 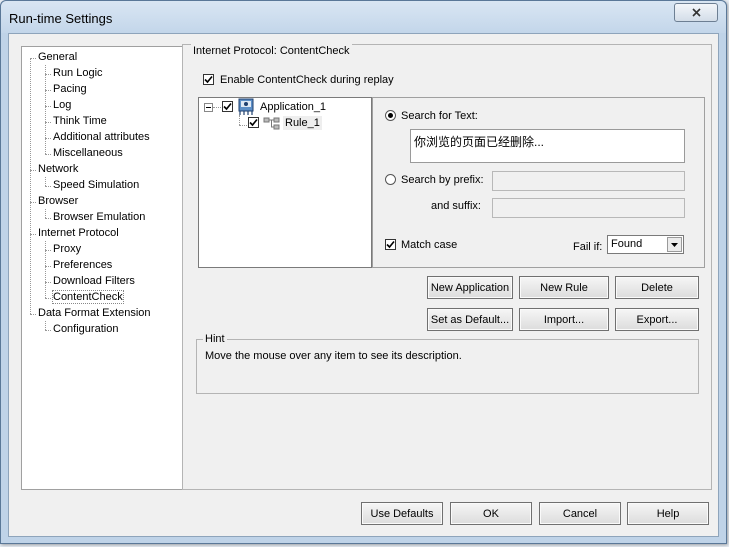 I want to click on nav-item-label: Pacing, so click(x=70, y=89).